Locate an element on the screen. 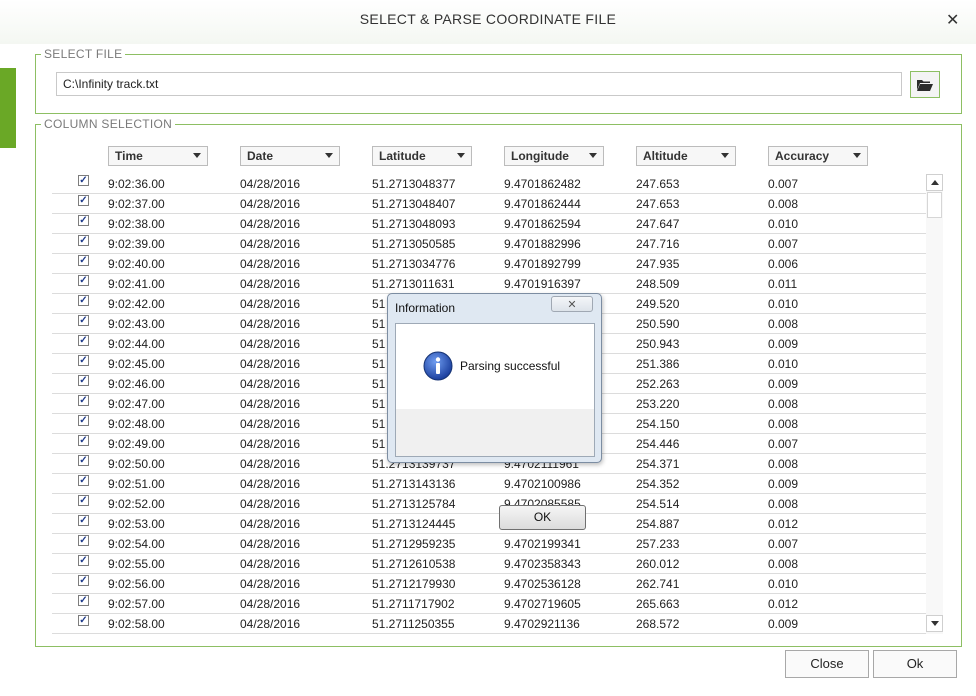 The width and height of the screenshot is (976, 696). table-cell: 9.4701882996 is located at coordinates (542, 244).